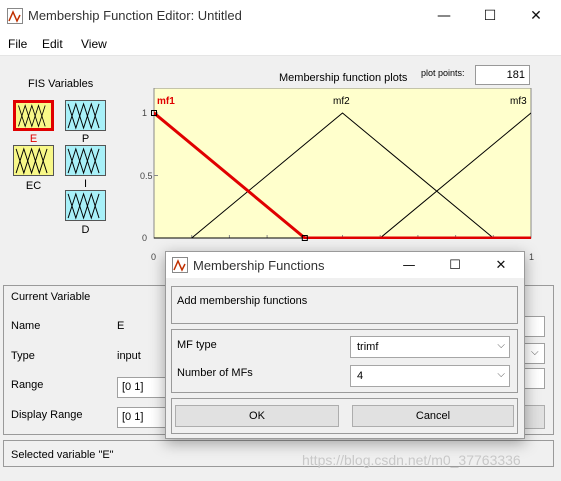  I want to click on menu-bar: File Edit View, so click(280, 44).